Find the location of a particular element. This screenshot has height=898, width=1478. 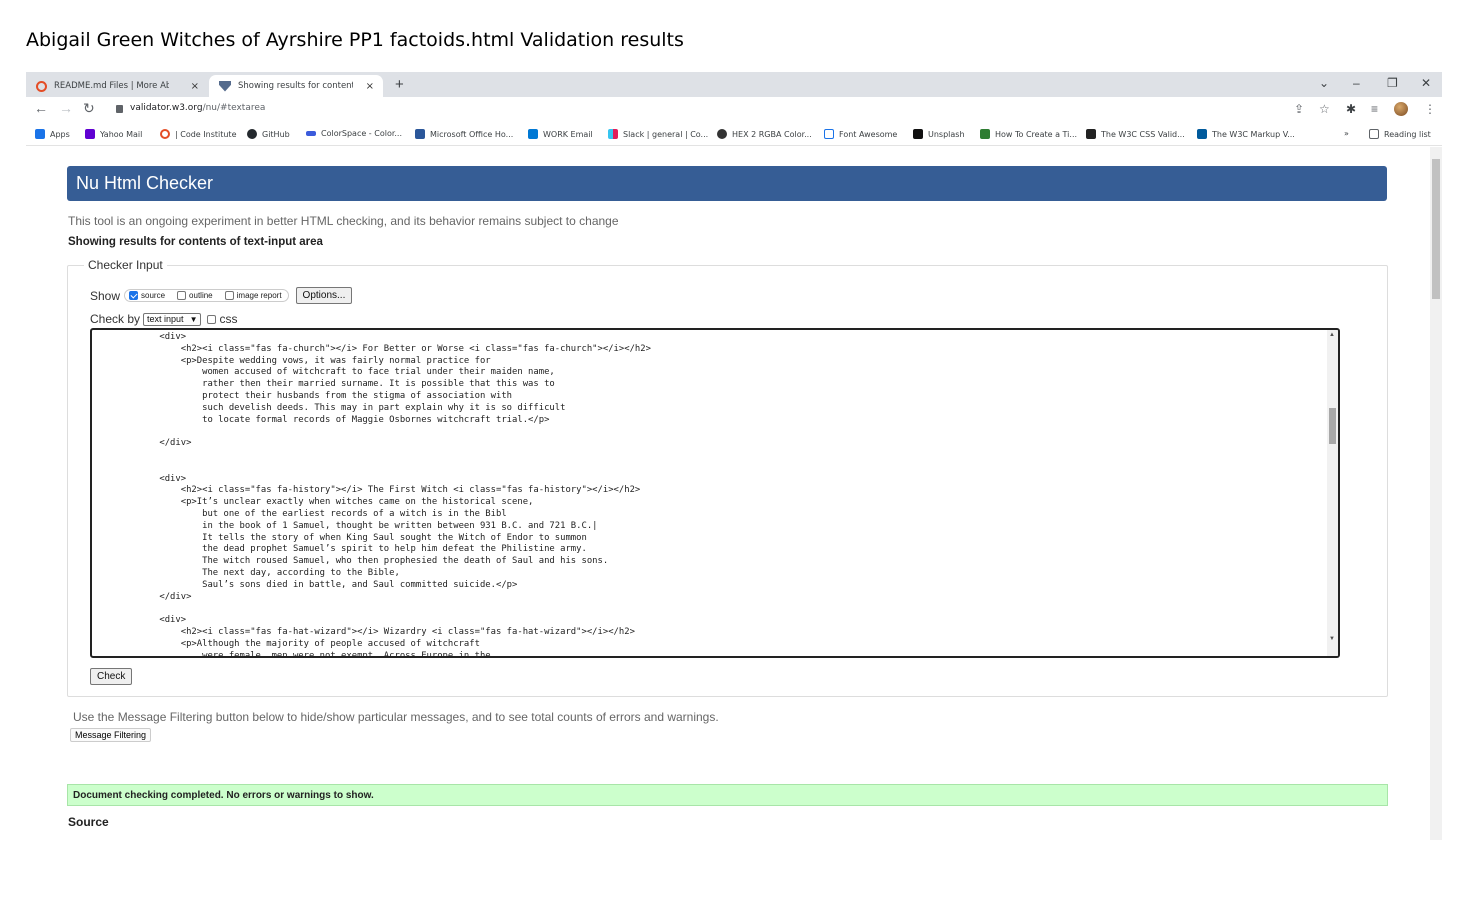

colorspace-icon is located at coordinates (311, 133).